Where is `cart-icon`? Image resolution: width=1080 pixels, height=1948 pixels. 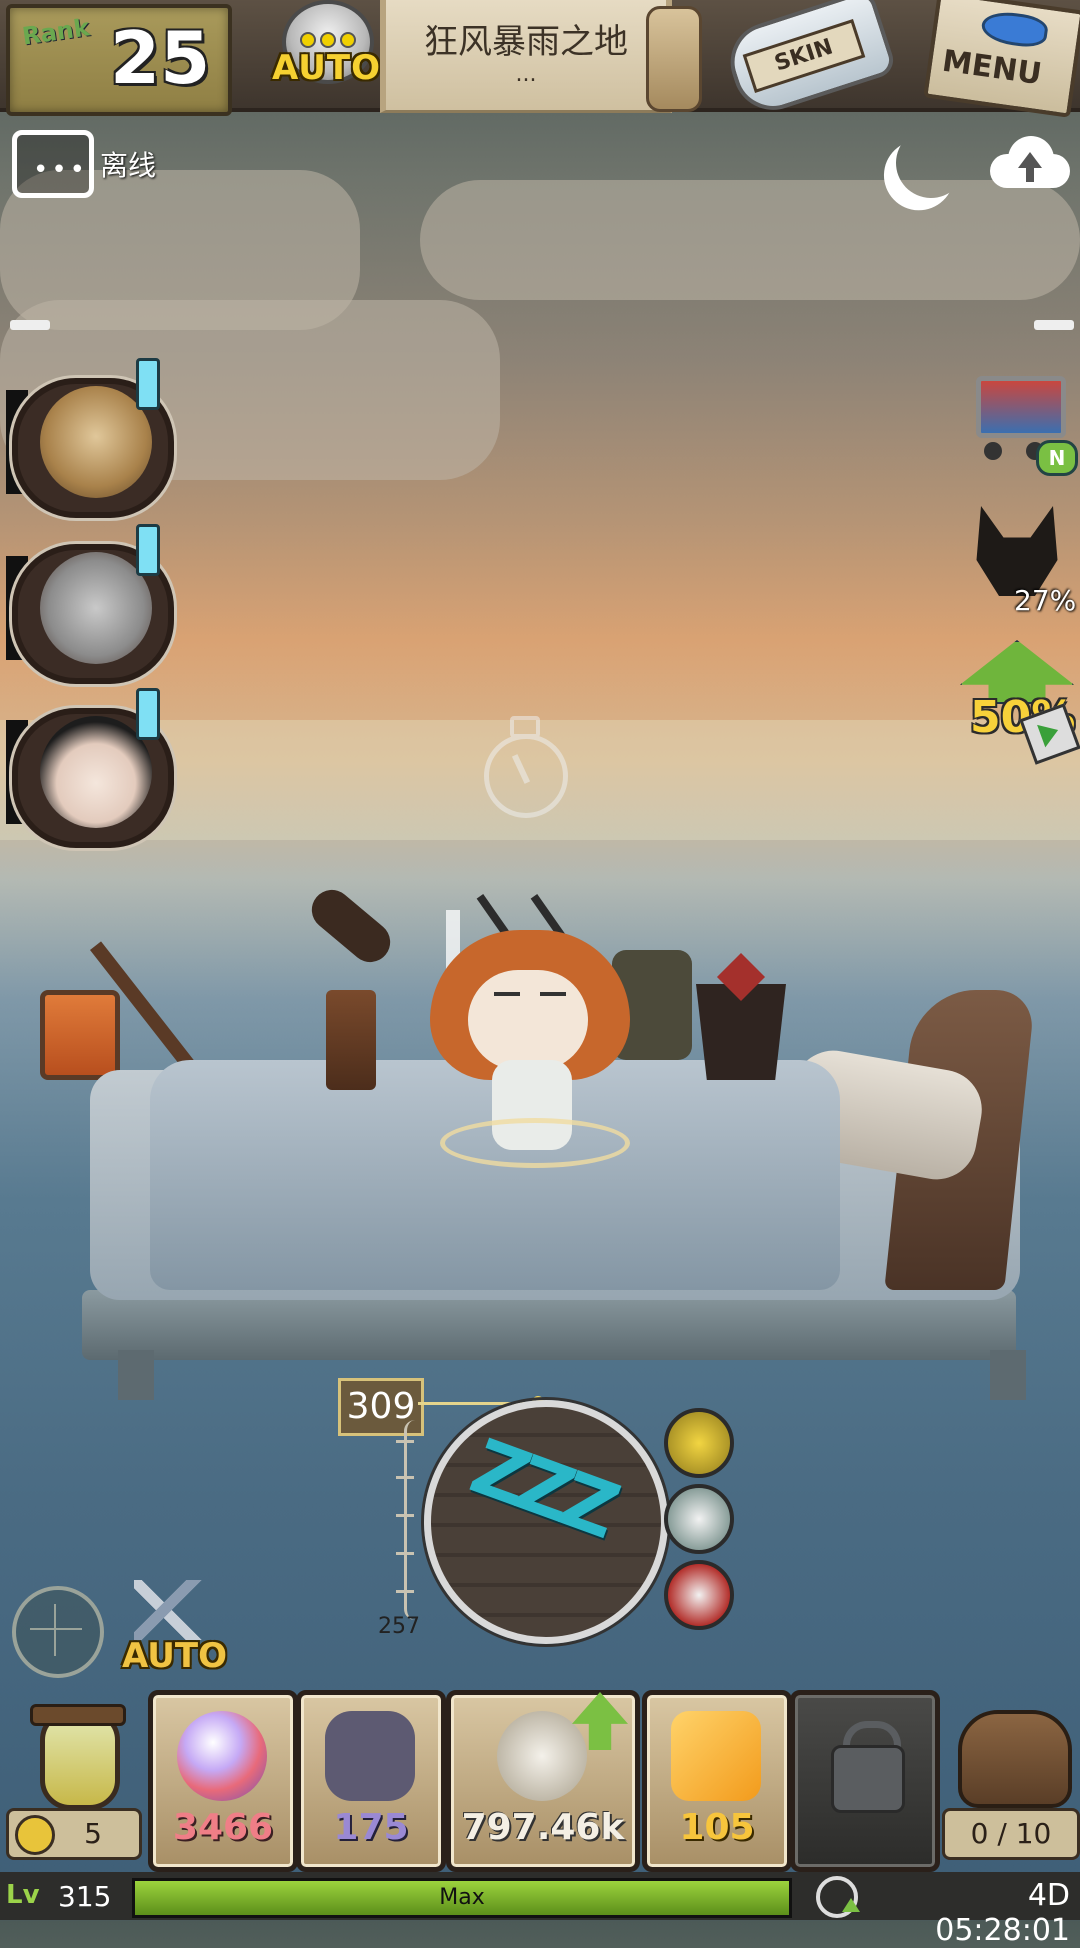
cart-icon is located at coordinates (1021, 407).